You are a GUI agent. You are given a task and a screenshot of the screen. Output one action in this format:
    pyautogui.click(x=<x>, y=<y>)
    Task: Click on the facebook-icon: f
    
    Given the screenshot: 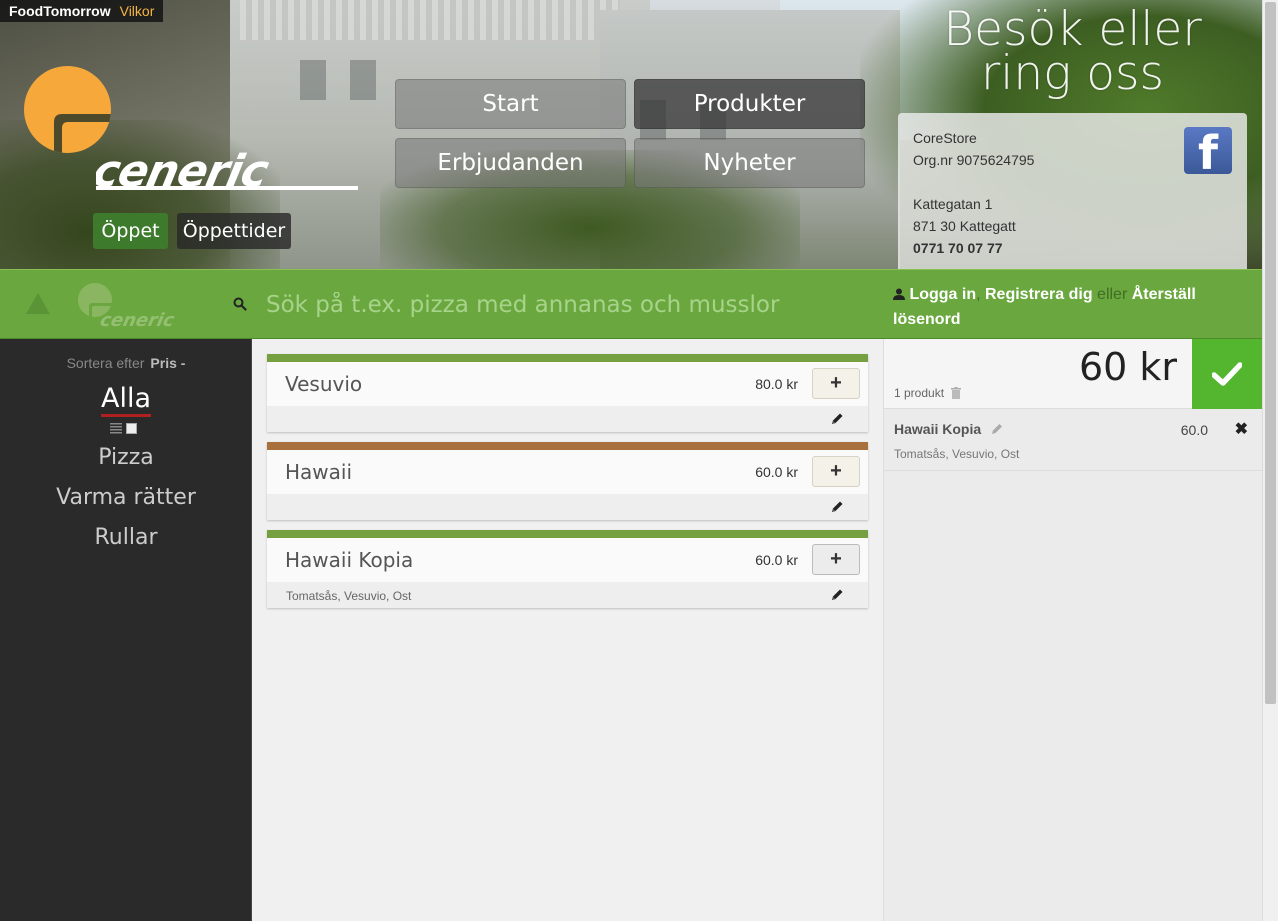 What is the action you would take?
    pyautogui.click(x=1208, y=150)
    